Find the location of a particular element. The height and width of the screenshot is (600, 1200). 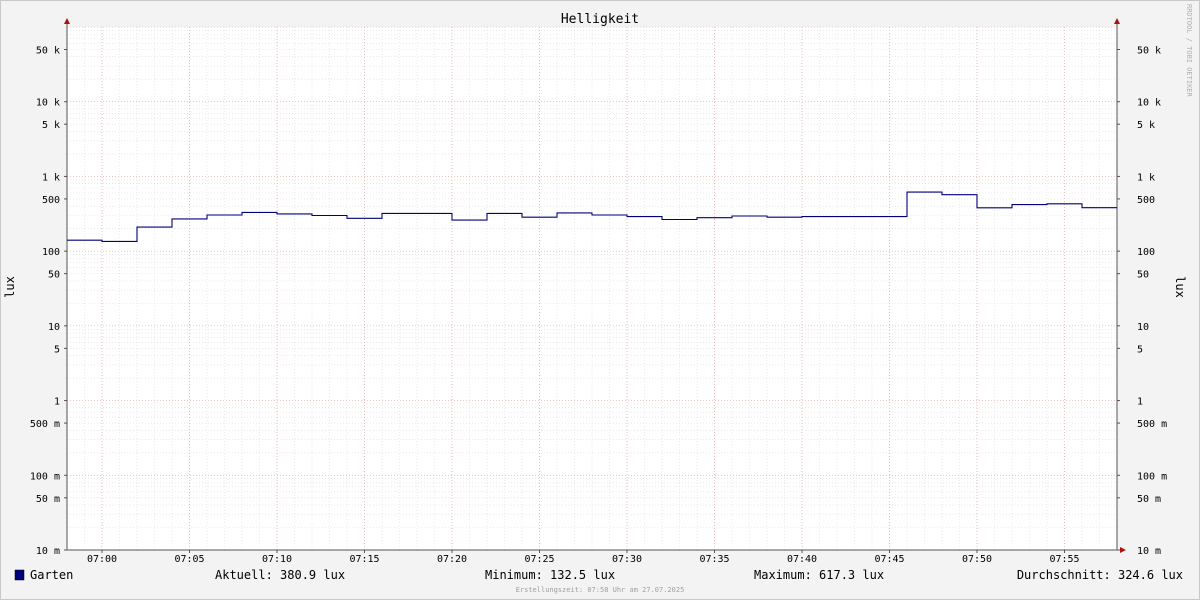

watermark: RRDTOOL / TOBI OETIKER is located at coordinates (1189, 51).